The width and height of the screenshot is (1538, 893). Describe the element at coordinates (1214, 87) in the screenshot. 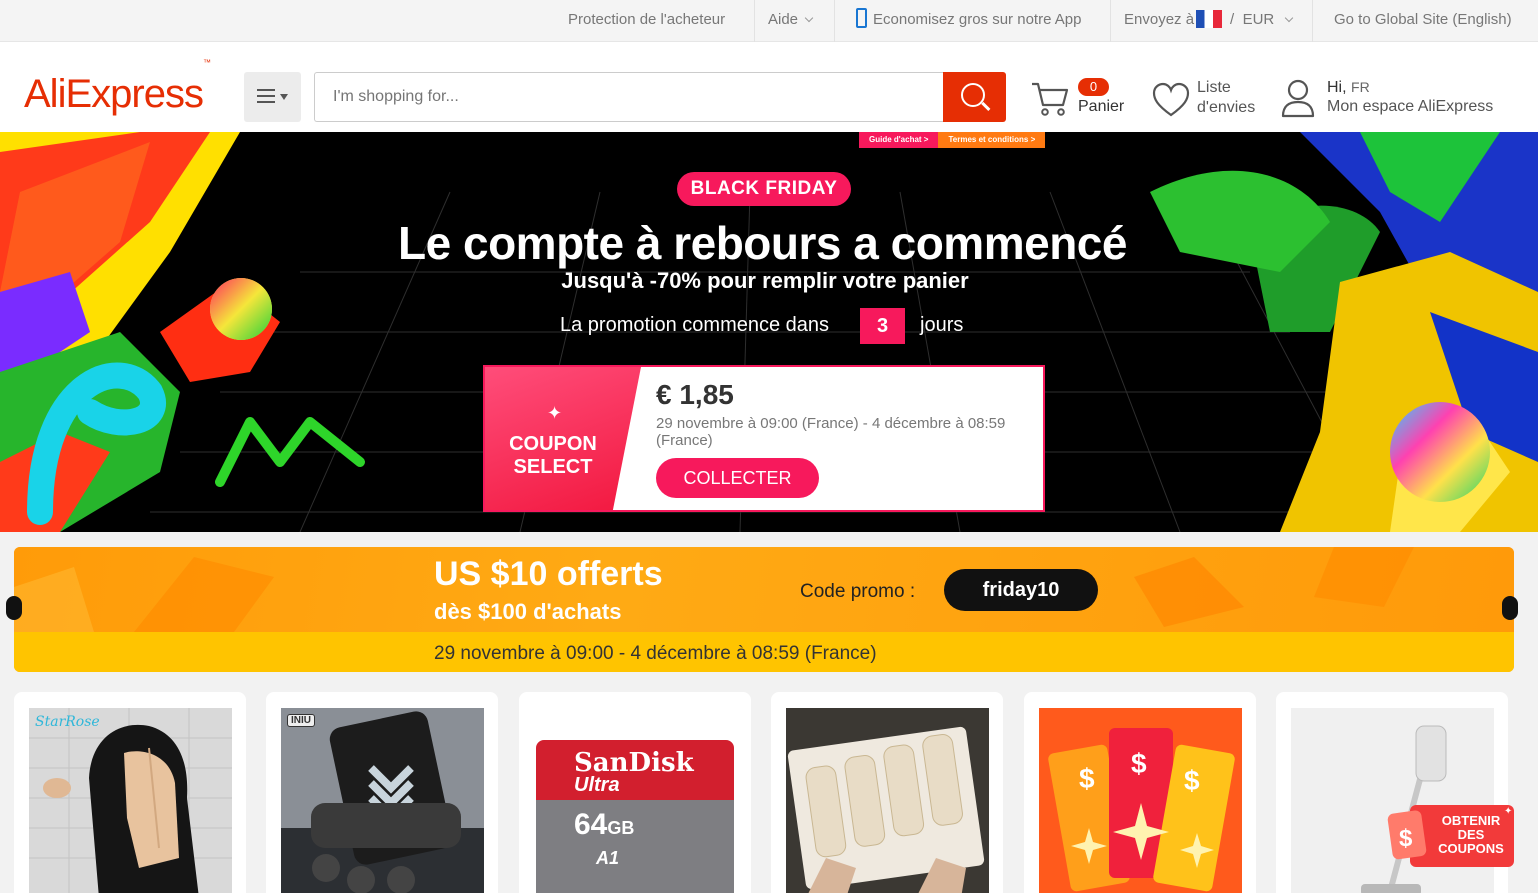

I see `wishlist-line1: Liste` at that location.